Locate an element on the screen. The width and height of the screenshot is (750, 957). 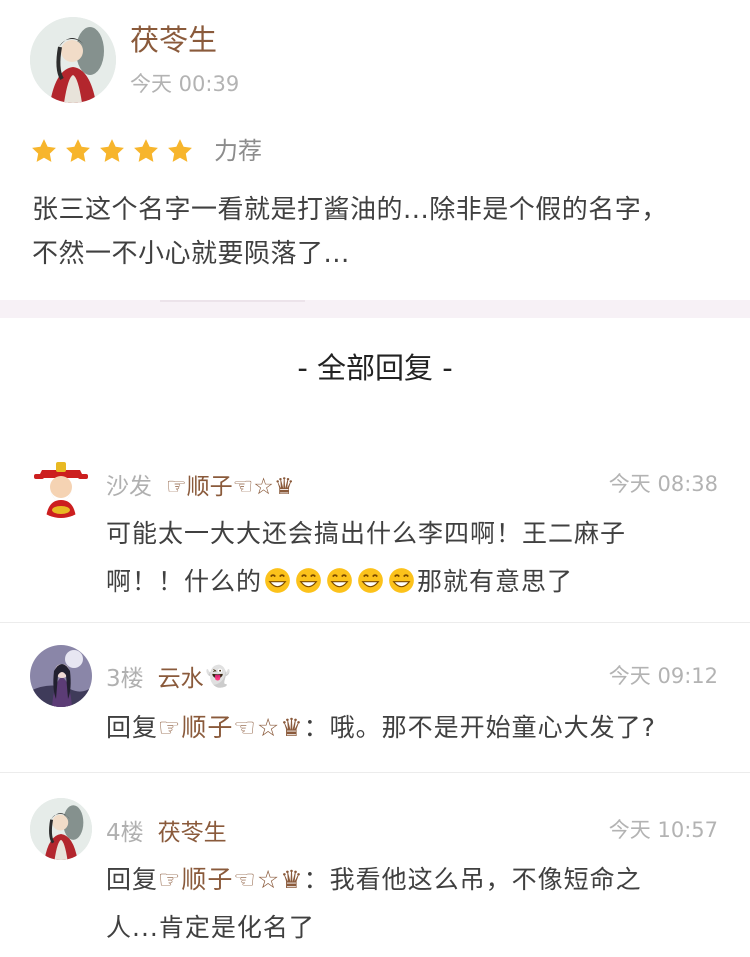
reply-text: 回复☞顺子☜☆♛：我看他这么吊，不像短命之 人...肯定是化名了 is located at coordinates (413, 904).